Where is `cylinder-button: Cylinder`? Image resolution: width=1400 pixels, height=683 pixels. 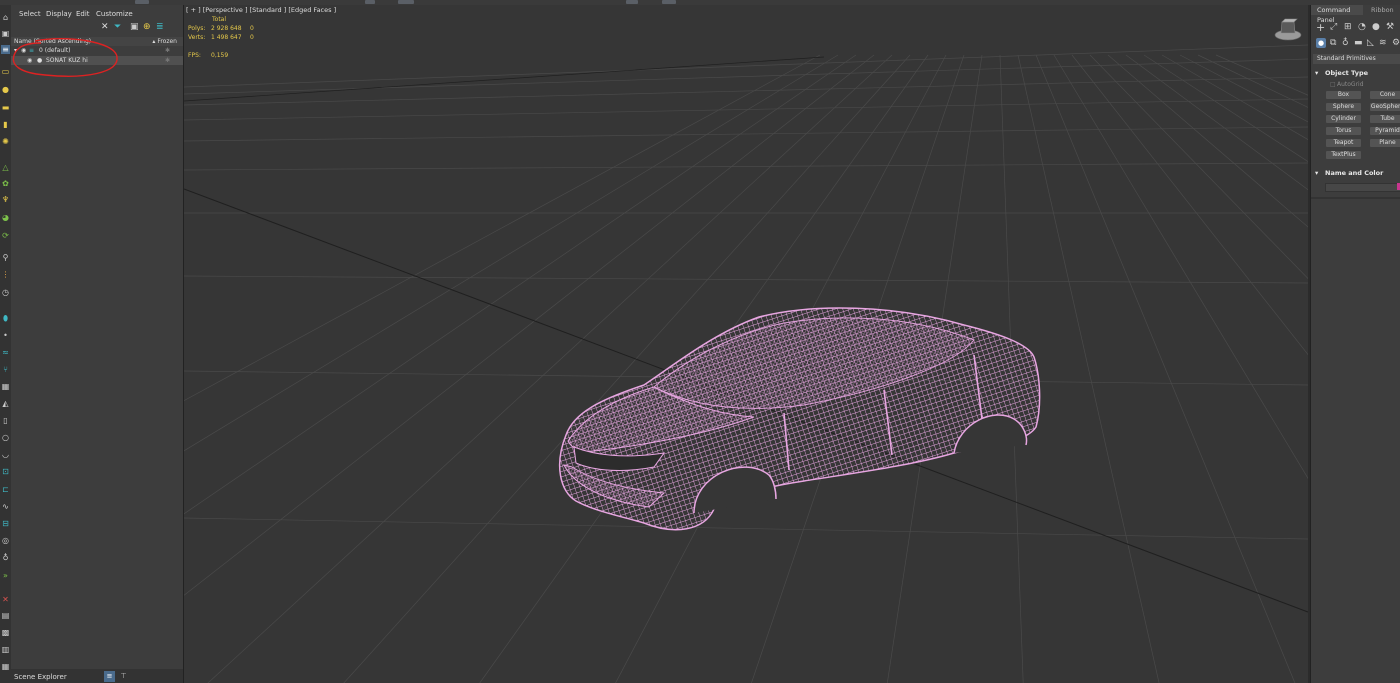
cylinder-button: Cylinder is located at coordinates (1343, 119).